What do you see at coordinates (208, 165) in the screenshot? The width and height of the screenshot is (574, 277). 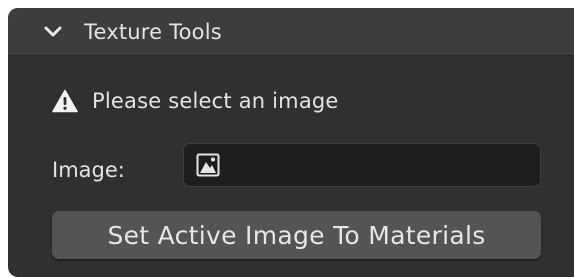 I see `image-icon` at bounding box center [208, 165].